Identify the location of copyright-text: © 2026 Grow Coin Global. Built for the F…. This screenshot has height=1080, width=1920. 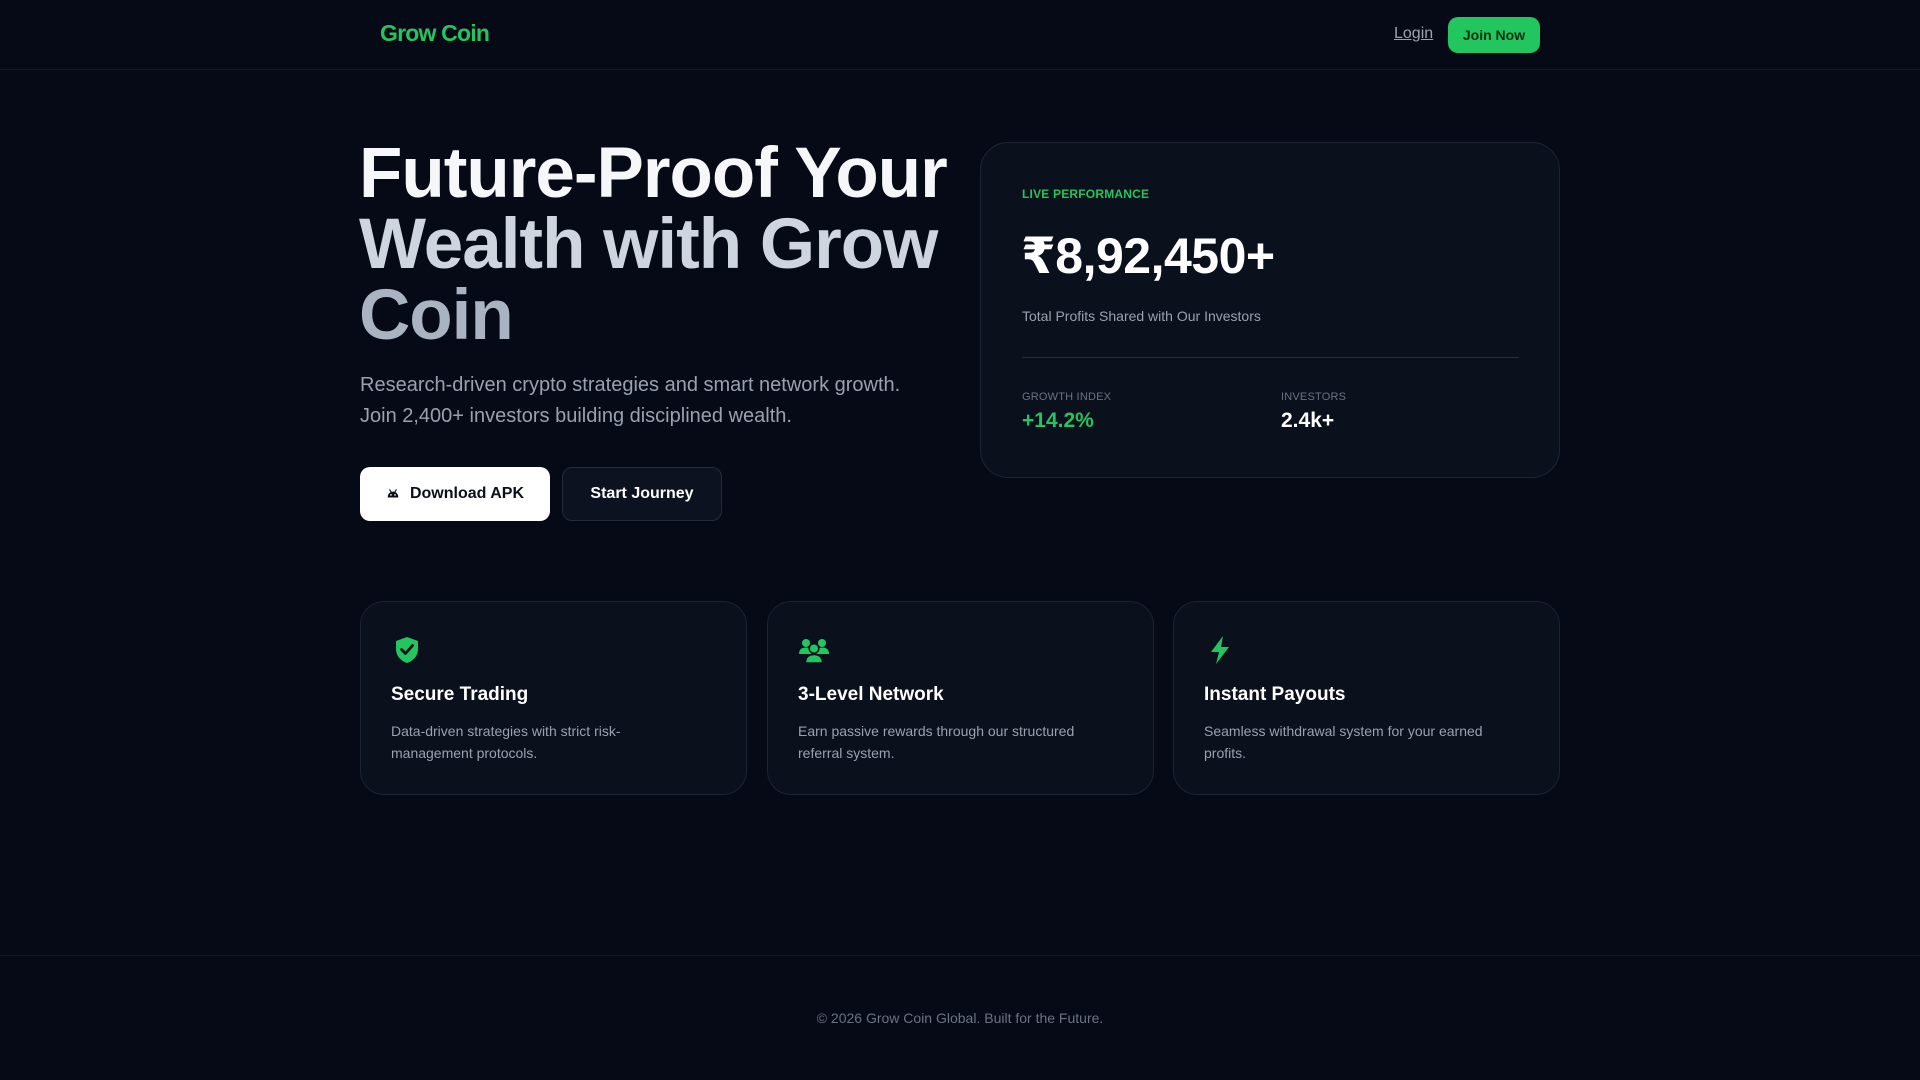
(960, 1018).